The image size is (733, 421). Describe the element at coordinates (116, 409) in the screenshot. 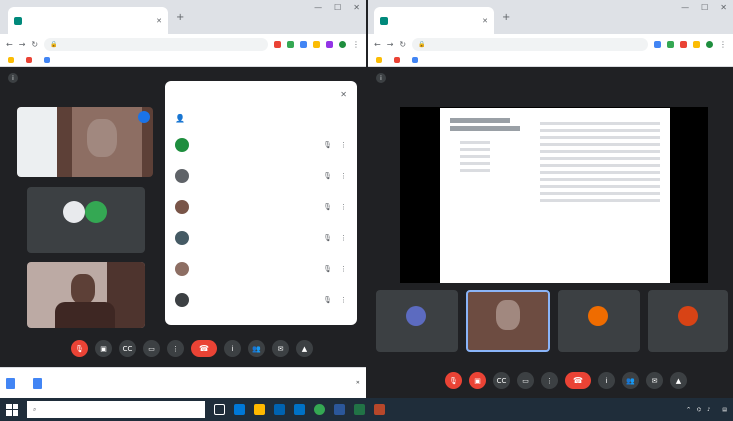

I see `taskbar-search: ⌕` at that location.